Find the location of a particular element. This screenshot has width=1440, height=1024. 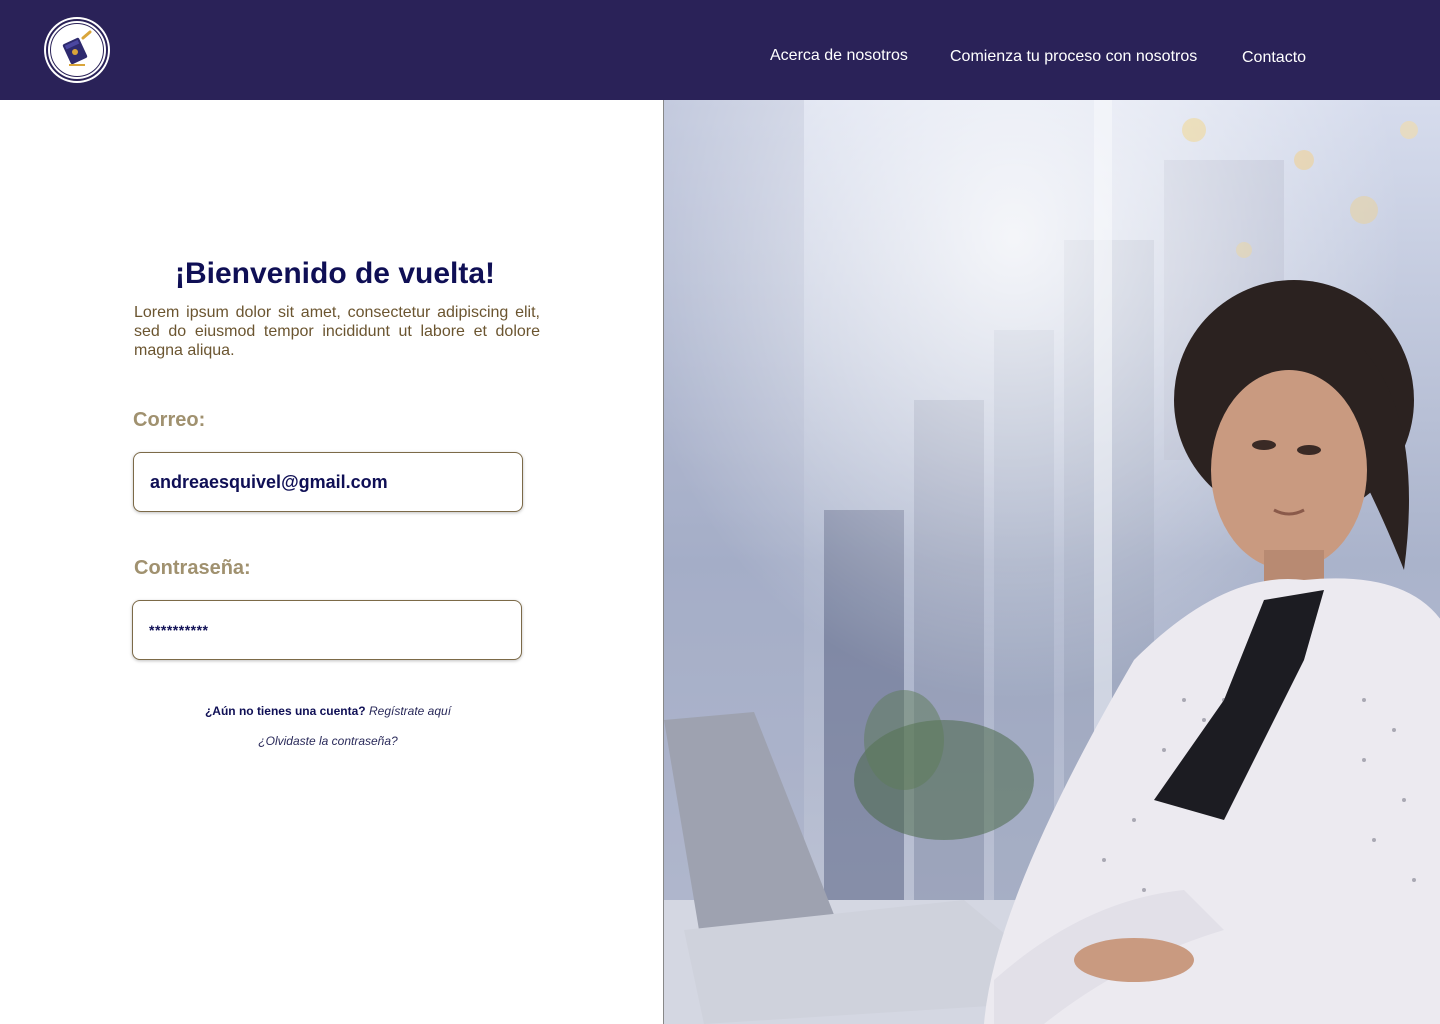

nav-start-process: Comienza tu proceso con nosotros is located at coordinates (1073, 57).